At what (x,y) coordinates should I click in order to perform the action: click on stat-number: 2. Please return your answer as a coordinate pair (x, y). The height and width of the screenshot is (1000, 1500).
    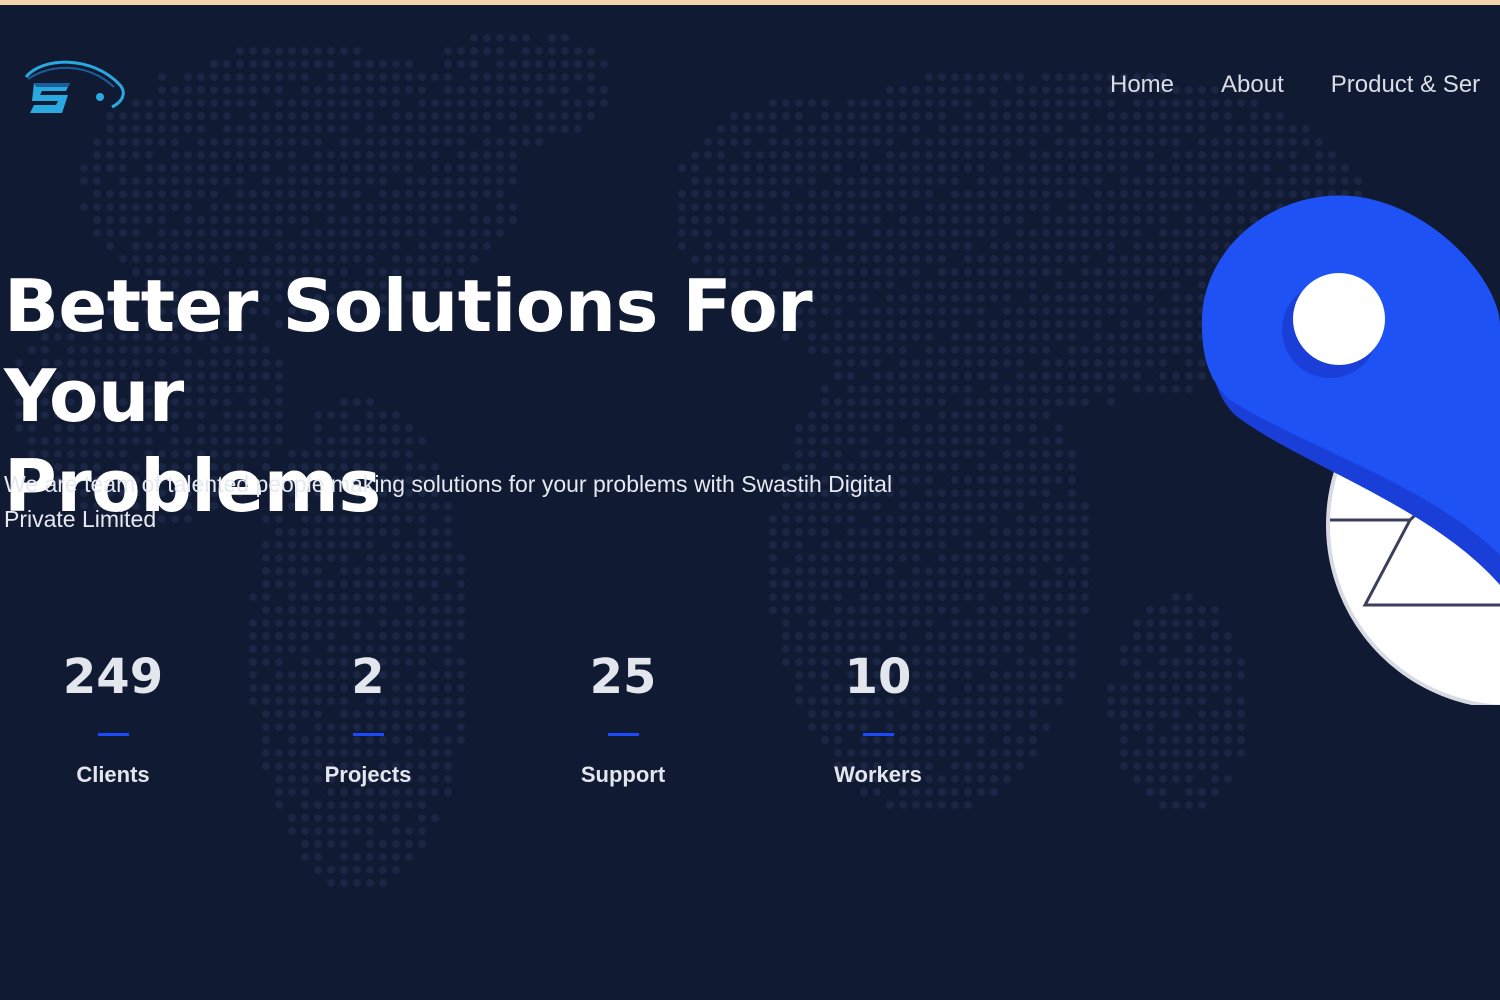
    Looking at the image, I should click on (368, 677).